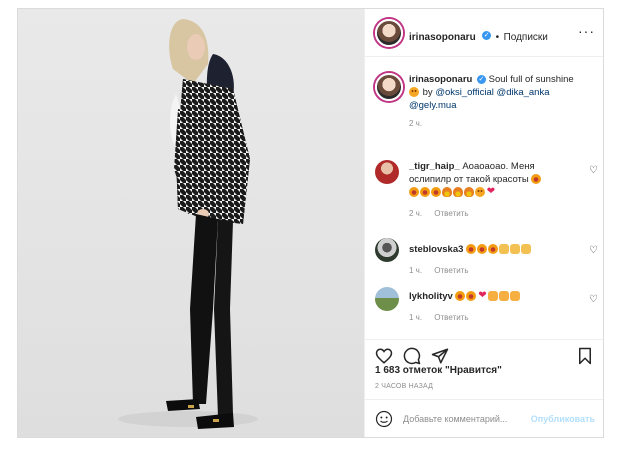 The width and height of the screenshot is (620, 455). What do you see at coordinates (427, 92) in the screenshot?
I see `caption-by: by` at bounding box center [427, 92].